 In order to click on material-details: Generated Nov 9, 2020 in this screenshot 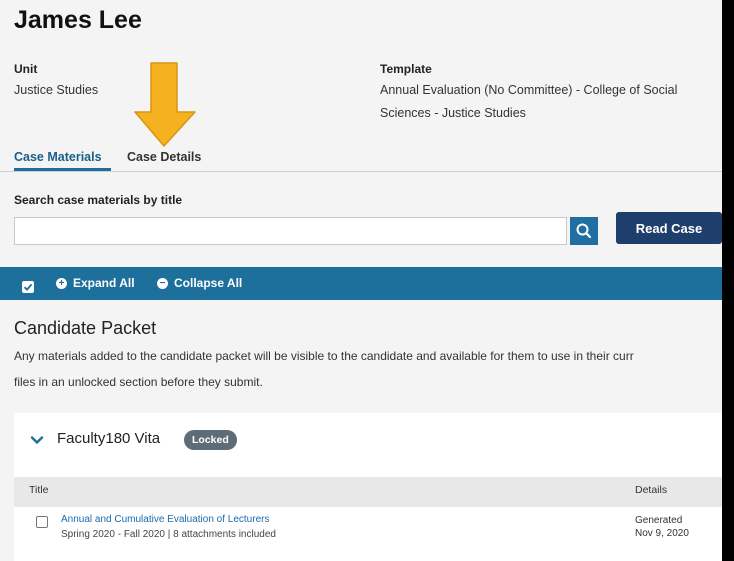, I will do `click(675, 527)`.